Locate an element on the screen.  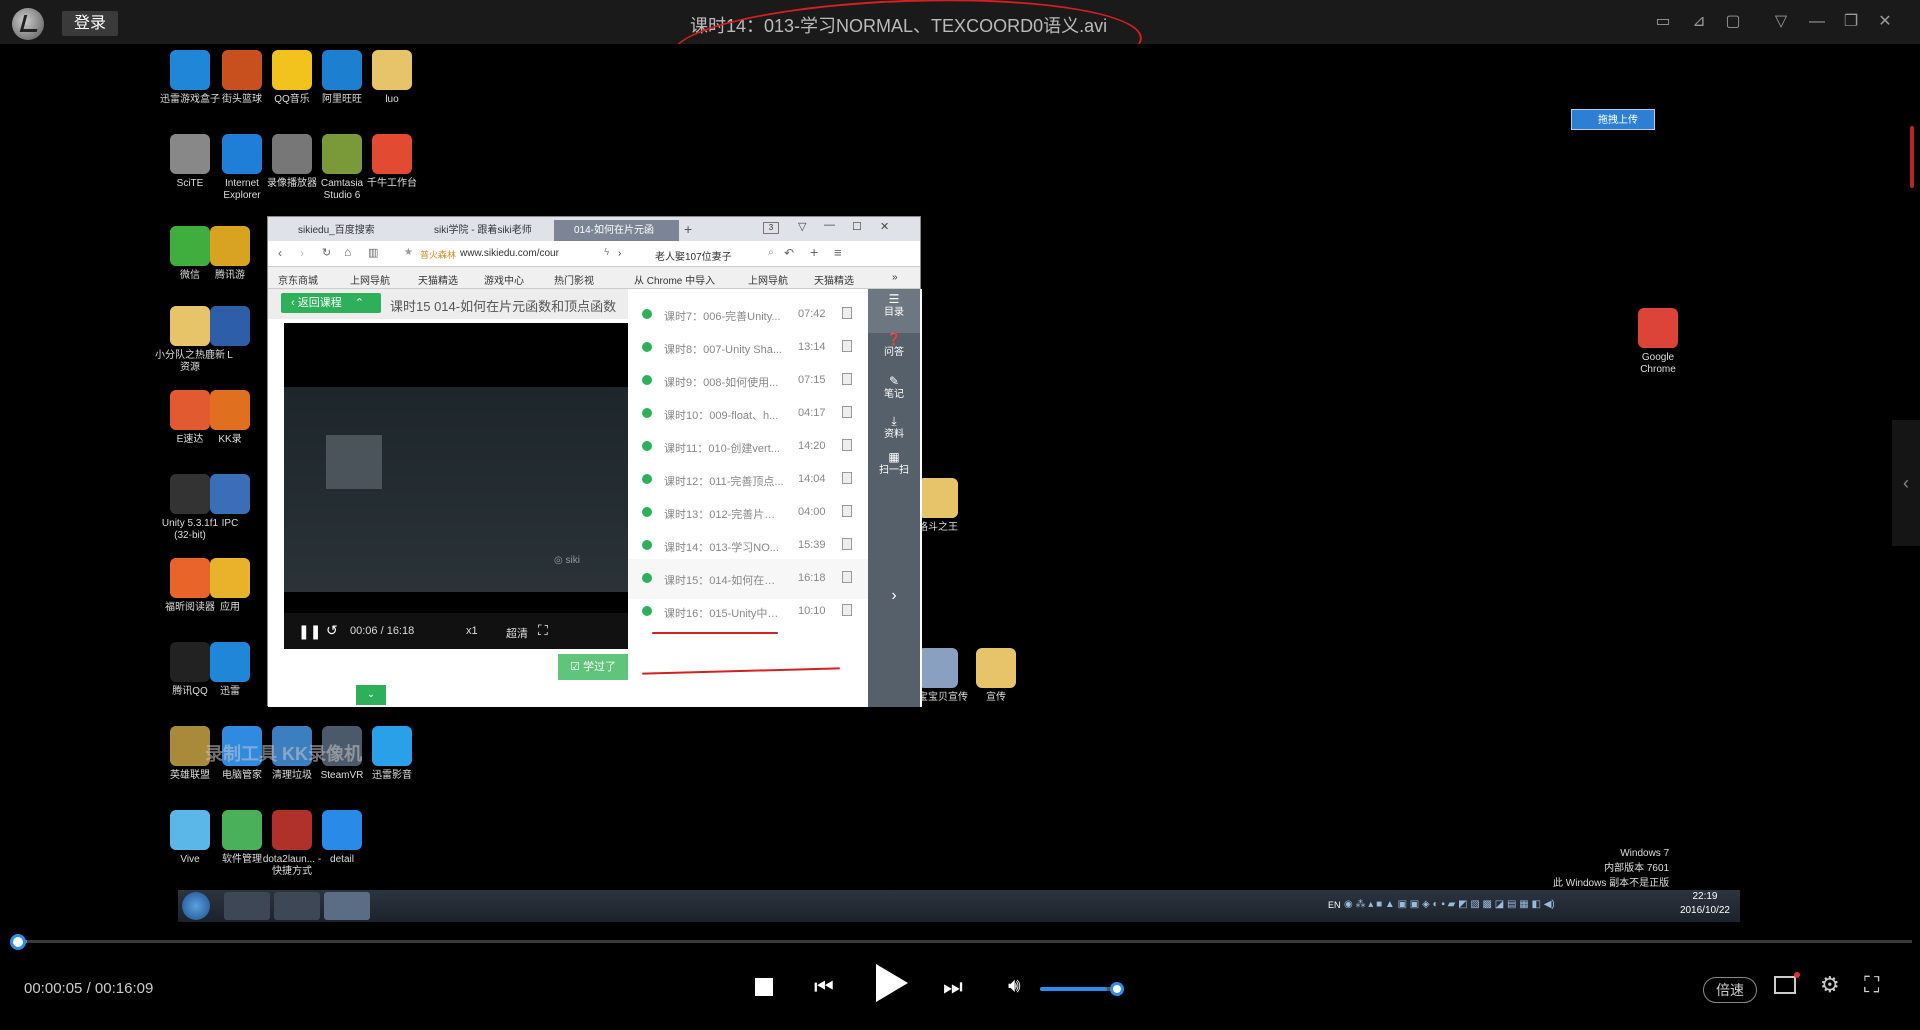
desktop-icon: Google Chrome is located at coordinates (1658, 342).